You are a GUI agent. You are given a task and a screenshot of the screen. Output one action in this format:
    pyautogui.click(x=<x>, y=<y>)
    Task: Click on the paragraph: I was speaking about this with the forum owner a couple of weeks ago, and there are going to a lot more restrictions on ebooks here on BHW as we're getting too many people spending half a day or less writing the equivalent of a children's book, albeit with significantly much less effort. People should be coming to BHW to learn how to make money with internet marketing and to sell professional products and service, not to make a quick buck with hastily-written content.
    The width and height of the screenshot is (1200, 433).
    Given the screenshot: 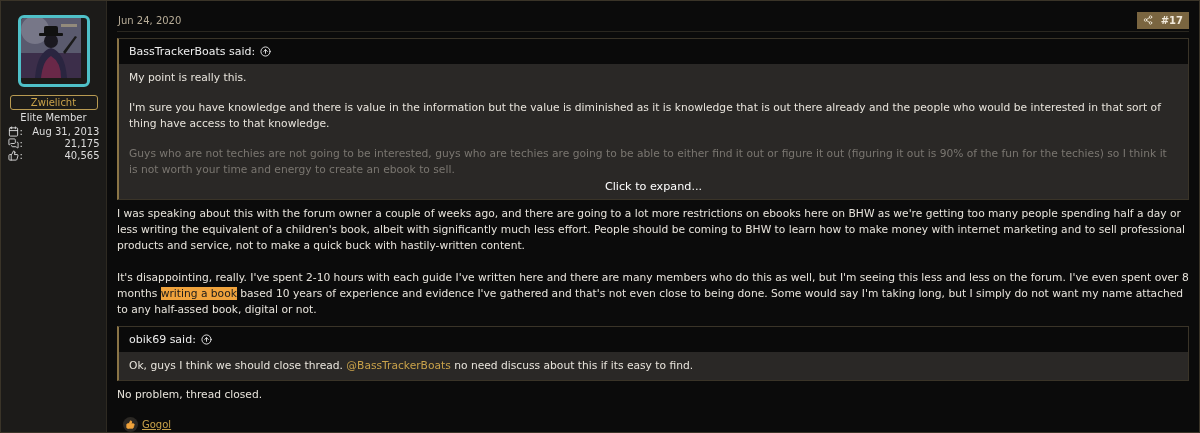 What is the action you would take?
    pyautogui.click(x=651, y=230)
    